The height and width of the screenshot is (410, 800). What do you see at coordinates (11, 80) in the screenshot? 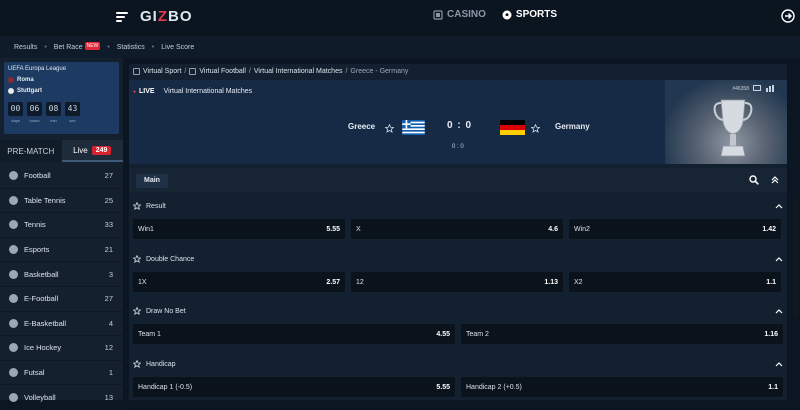
I see `team-crest-icon` at bounding box center [11, 80].